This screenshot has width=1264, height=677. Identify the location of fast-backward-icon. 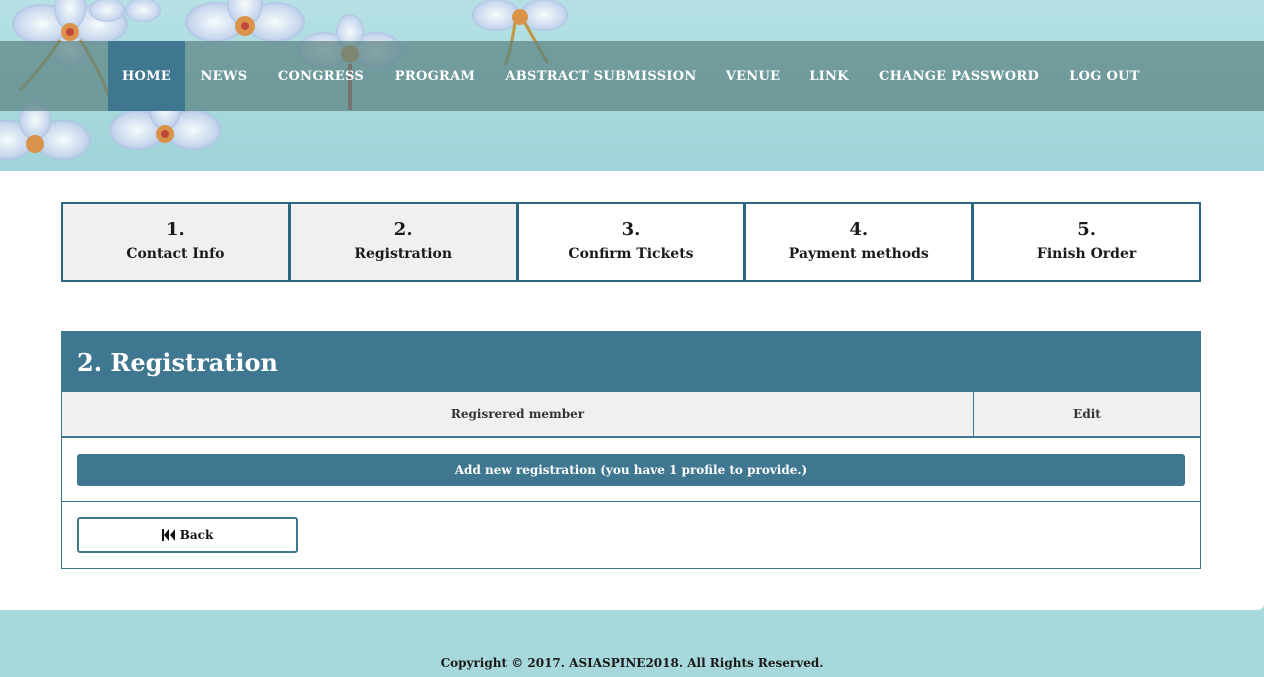
(168, 535).